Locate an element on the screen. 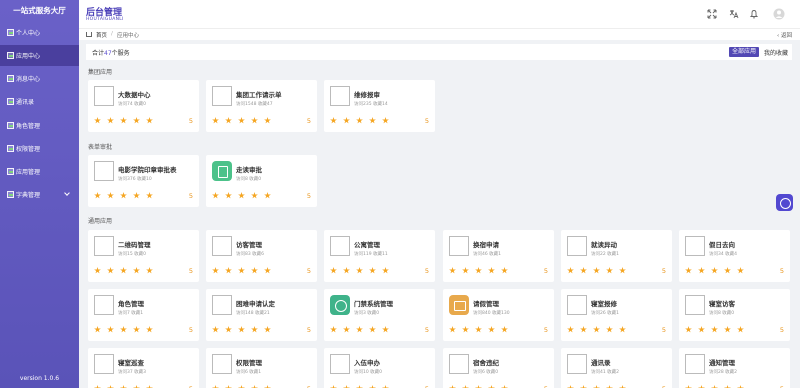 This screenshot has width=800, height=388. app-stats: 访问46 收藏1 is located at coordinates (487, 254).